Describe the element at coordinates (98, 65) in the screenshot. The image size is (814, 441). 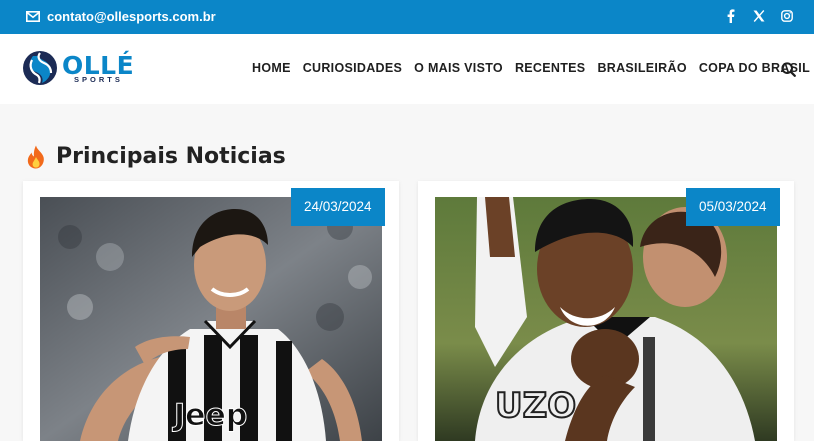
I see `logo-brand-text: OLLÉ` at that location.